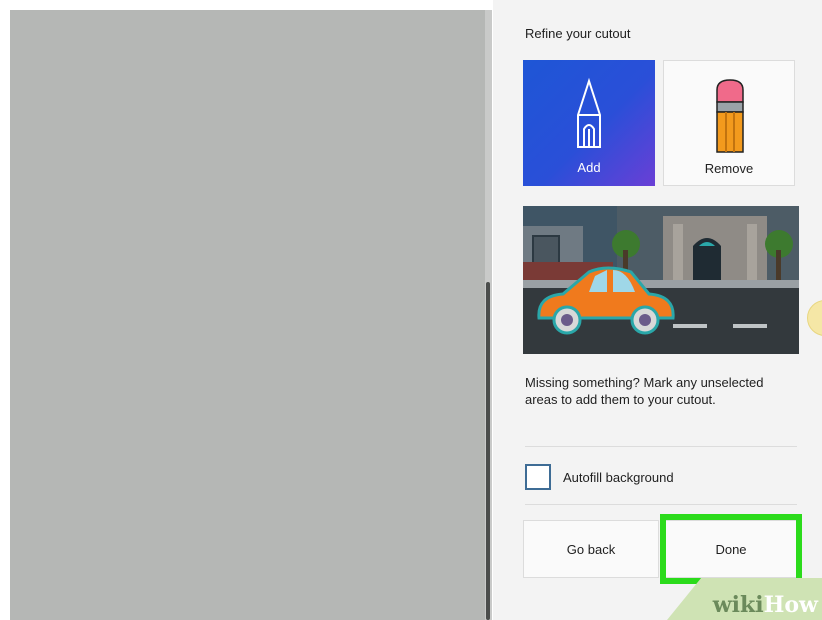  I want to click on watermark-text: wikiHow, so click(765, 605).